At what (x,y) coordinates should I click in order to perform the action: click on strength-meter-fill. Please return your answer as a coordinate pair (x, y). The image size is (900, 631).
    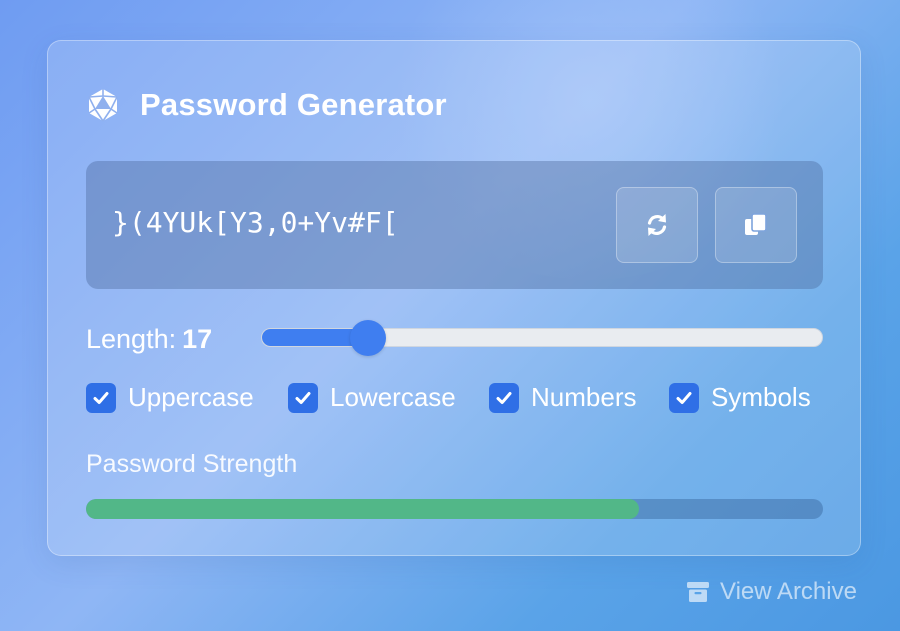
    Looking at the image, I should click on (362, 509).